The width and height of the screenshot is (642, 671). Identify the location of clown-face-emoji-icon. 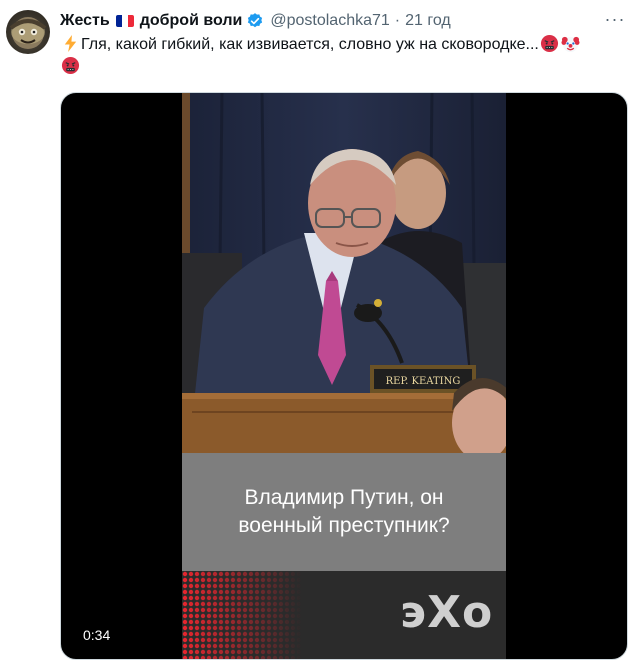
(570, 43).